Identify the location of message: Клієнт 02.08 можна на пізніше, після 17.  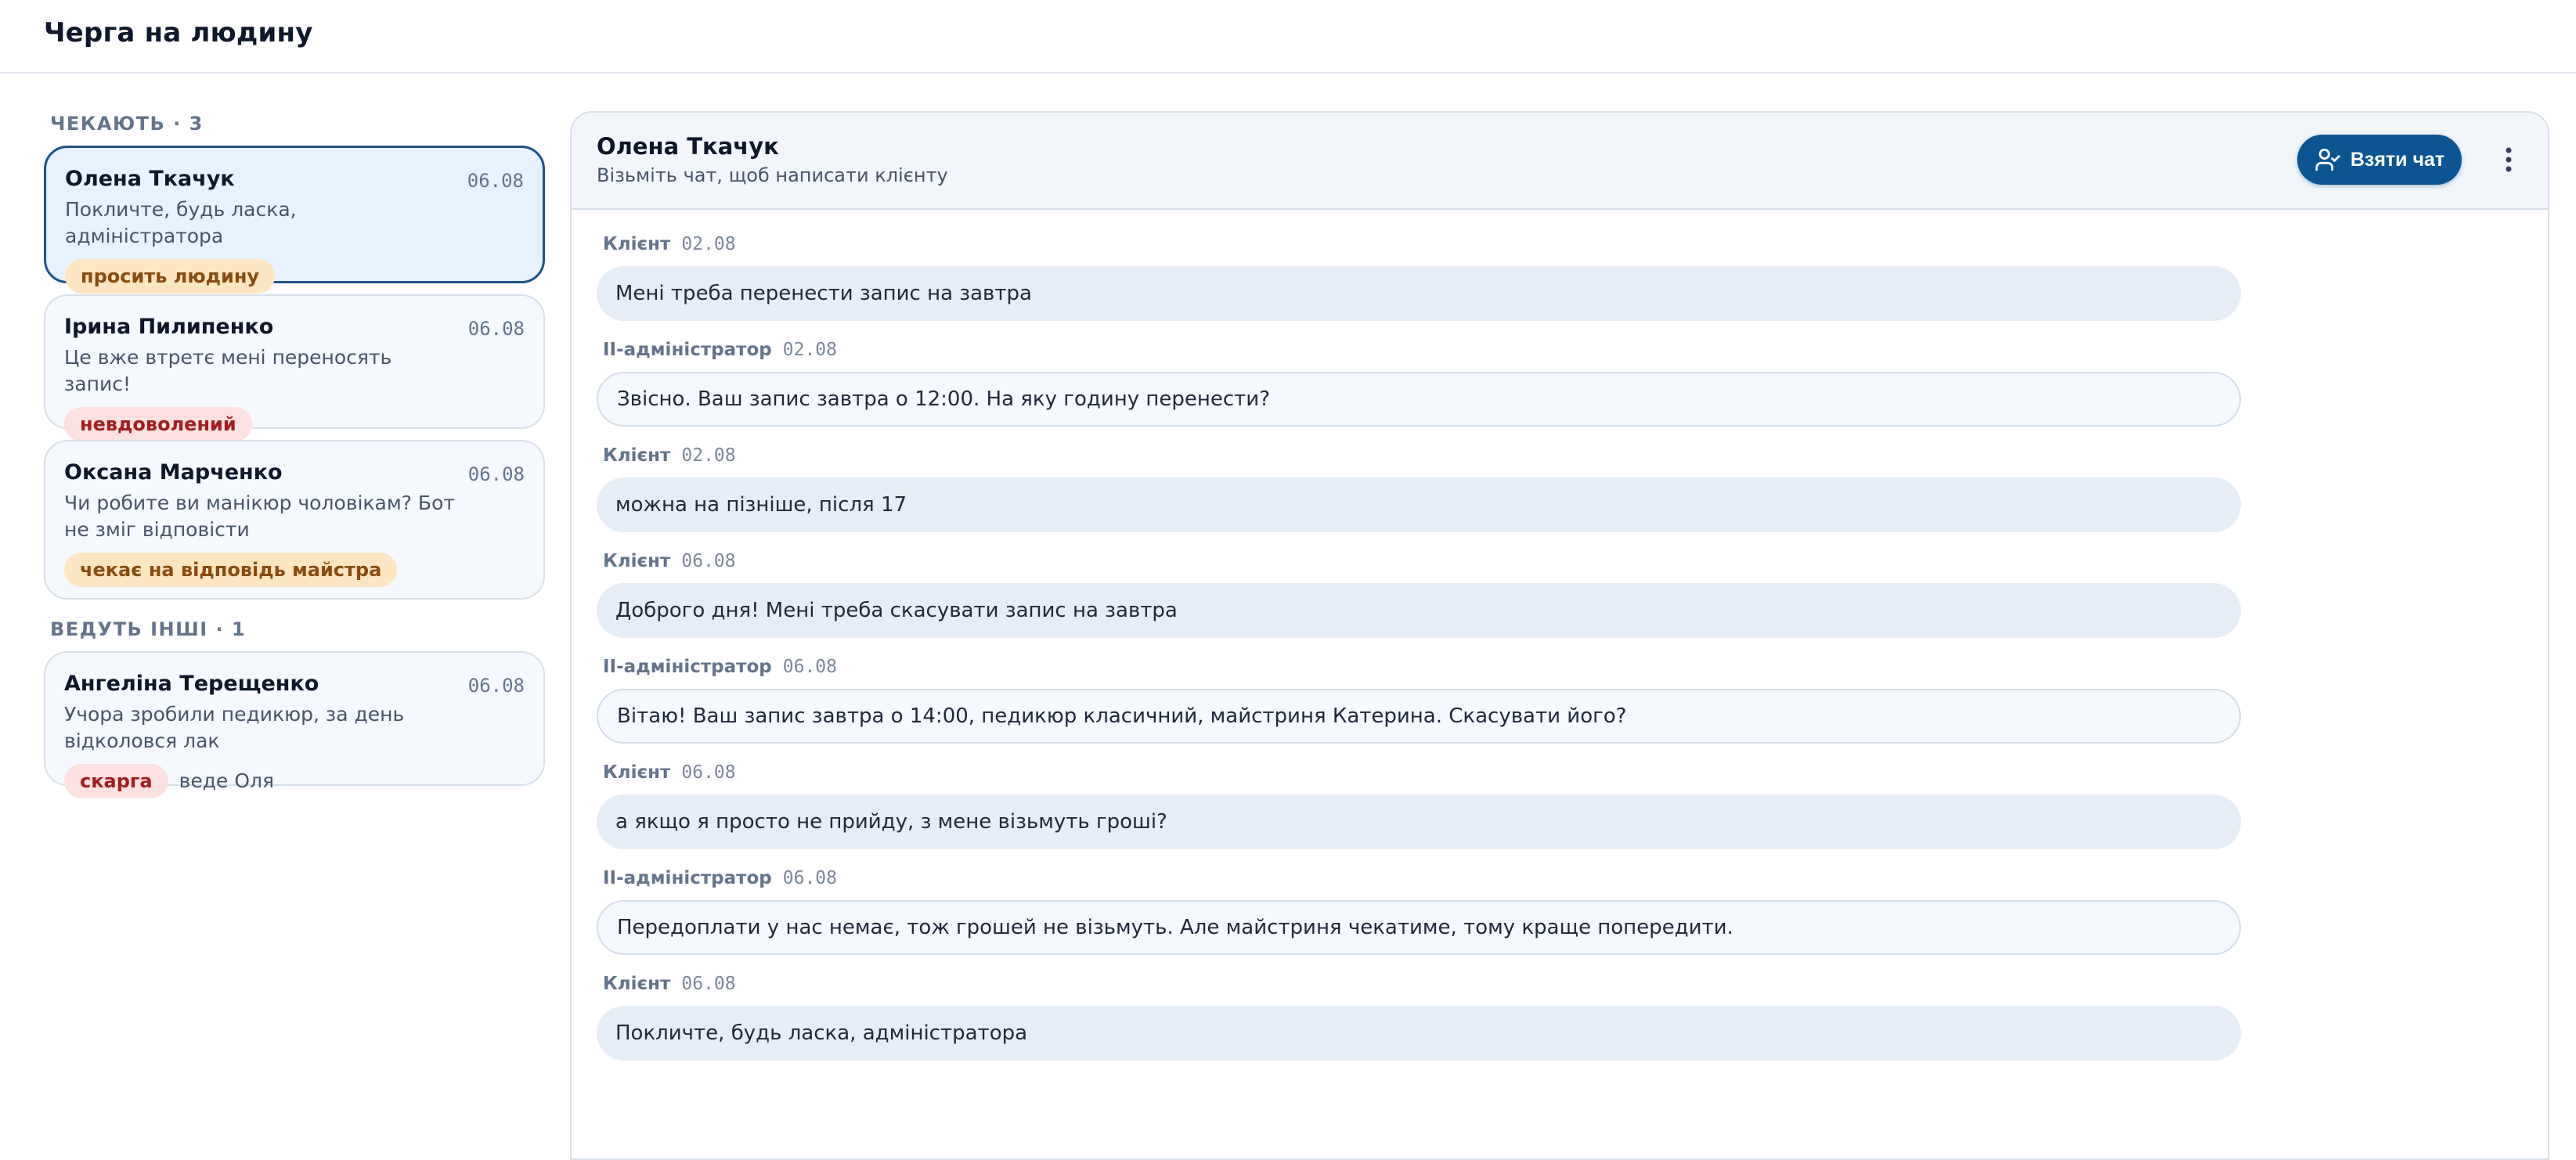
(1419, 494).